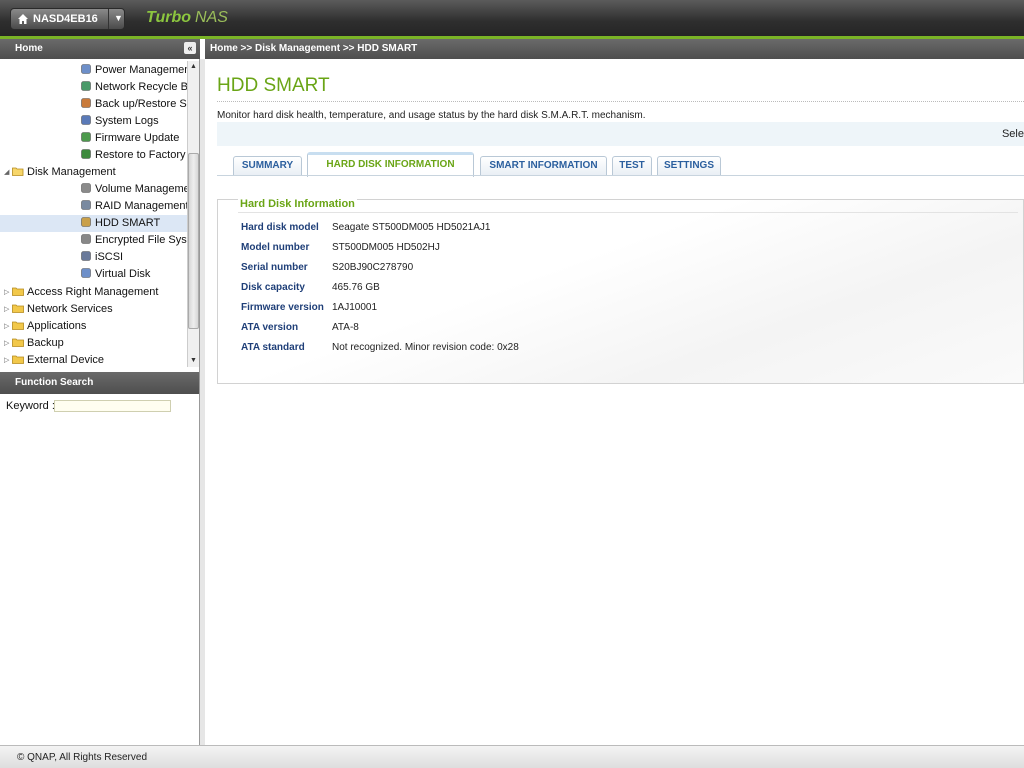 This screenshot has height=768, width=1024. What do you see at coordinates (86, 239) in the screenshot?
I see `encrypt-icon` at bounding box center [86, 239].